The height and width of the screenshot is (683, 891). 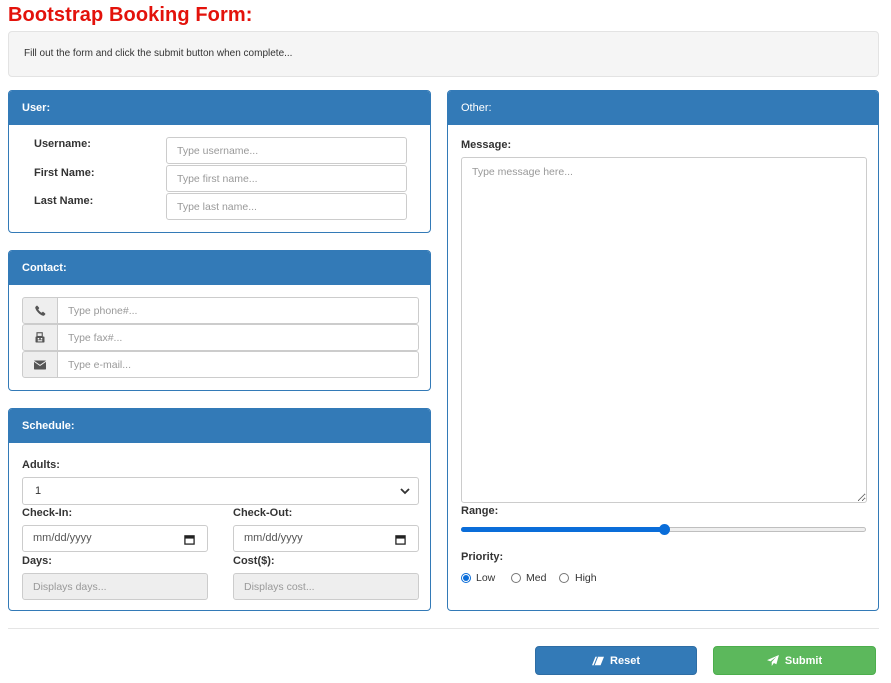 What do you see at coordinates (486, 145) in the screenshot?
I see `message-label: Message:` at bounding box center [486, 145].